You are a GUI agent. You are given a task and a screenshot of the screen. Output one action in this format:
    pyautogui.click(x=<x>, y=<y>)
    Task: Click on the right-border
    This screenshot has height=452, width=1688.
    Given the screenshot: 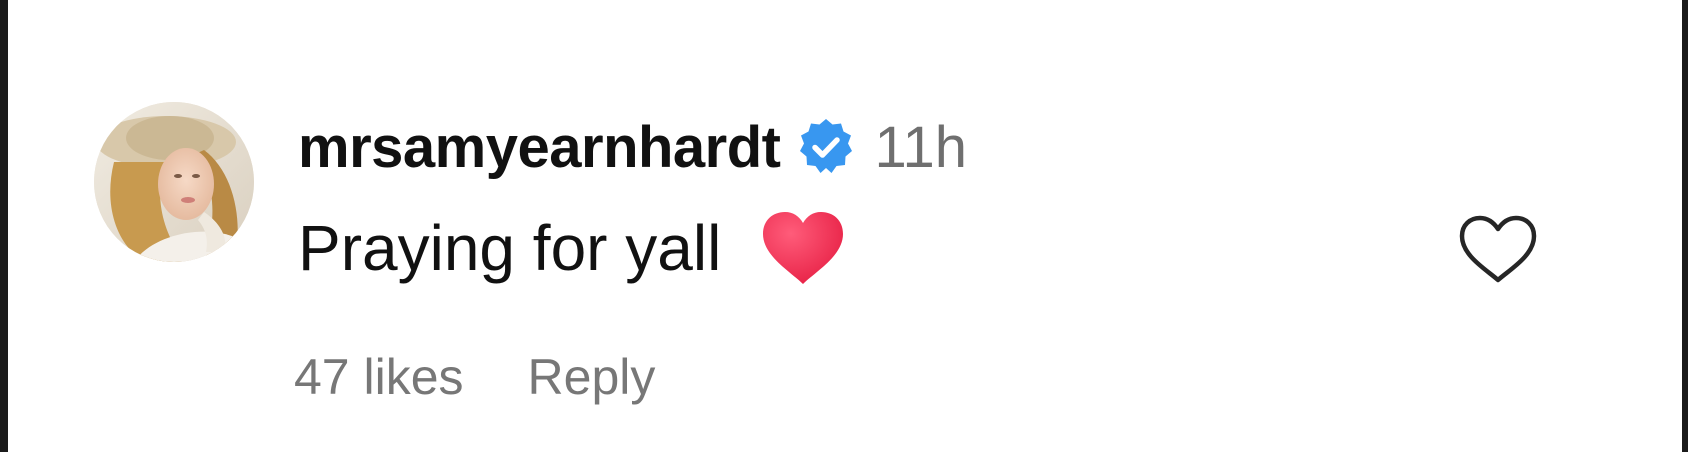 What is the action you would take?
    pyautogui.click(x=1685, y=226)
    